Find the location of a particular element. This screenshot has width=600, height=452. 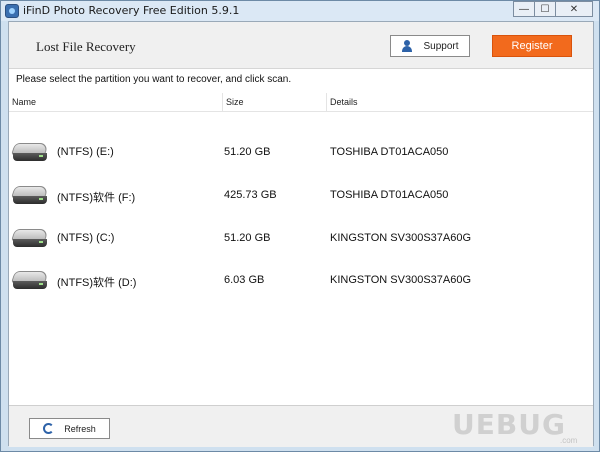

refresh-icon is located at coordinates (49, 428).